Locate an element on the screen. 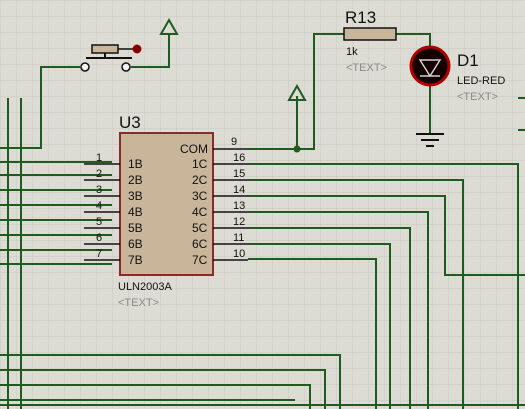 This screenshot has width=525, height=409. ic-text-placeholder: <TEXT> is located at coordinates (138, 303).